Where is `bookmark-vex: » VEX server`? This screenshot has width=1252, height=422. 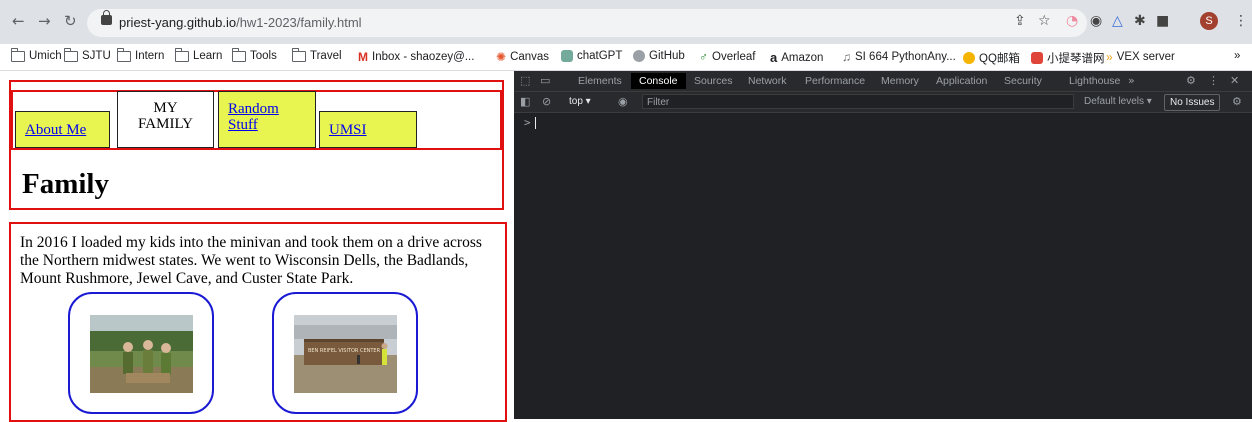
bookmark-vex: » VEX server is located at coordinates (1140, 57).